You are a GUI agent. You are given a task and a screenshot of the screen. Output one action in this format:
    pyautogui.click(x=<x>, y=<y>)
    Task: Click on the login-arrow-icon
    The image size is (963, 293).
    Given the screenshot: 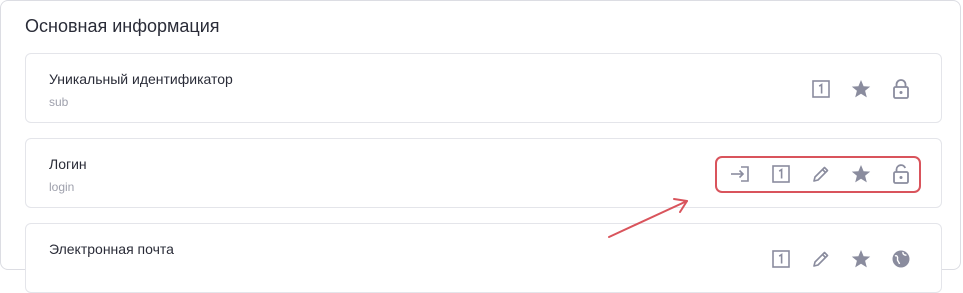 What is the action you would take?
    pyautogui.click(x=740, y=174)
    